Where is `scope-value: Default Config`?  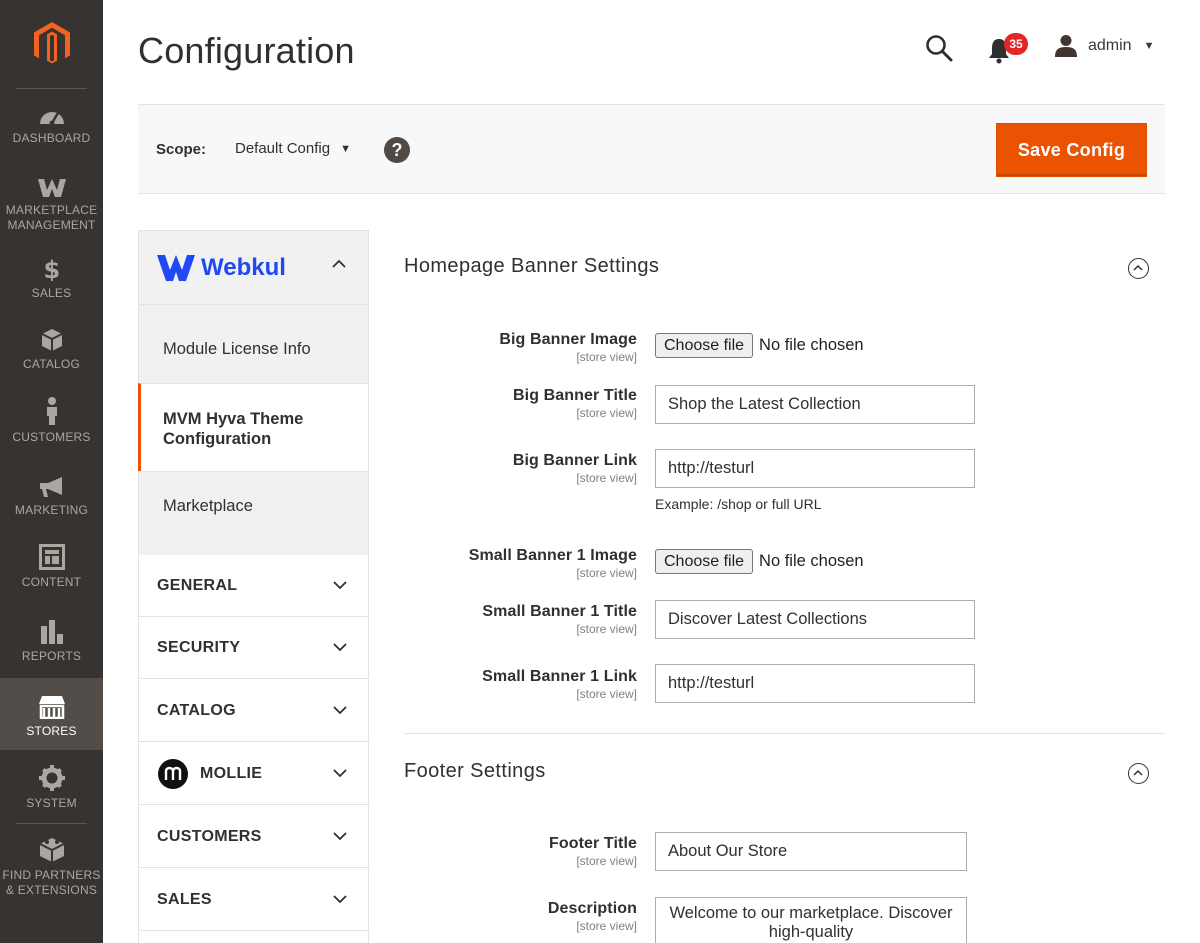 scope-value: Default Config is located at coordinates (283, 148).